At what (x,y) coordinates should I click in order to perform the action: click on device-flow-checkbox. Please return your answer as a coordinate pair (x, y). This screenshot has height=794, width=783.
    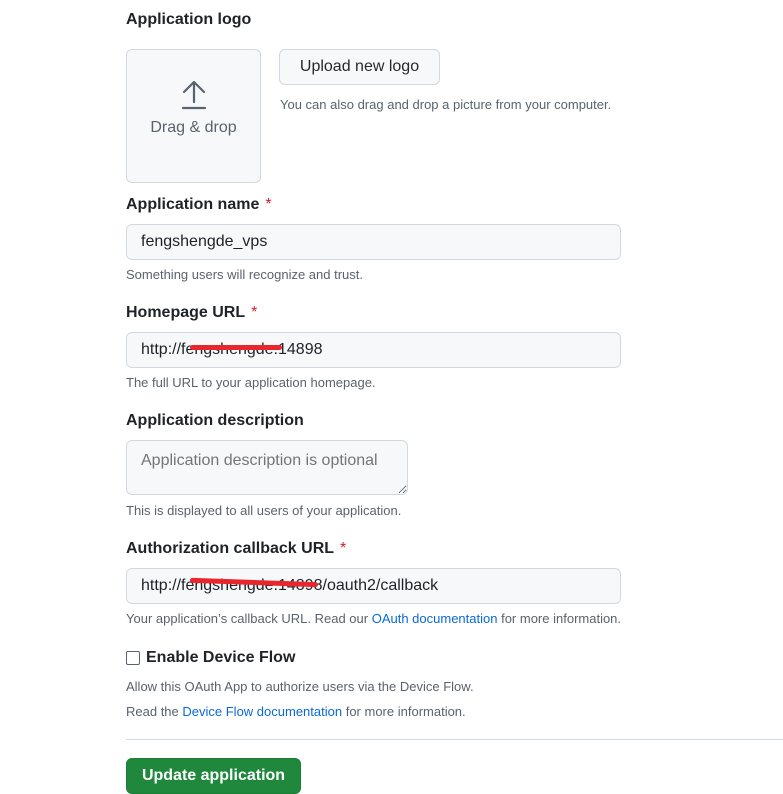
    Looking at the image, I should click on (133, 658).